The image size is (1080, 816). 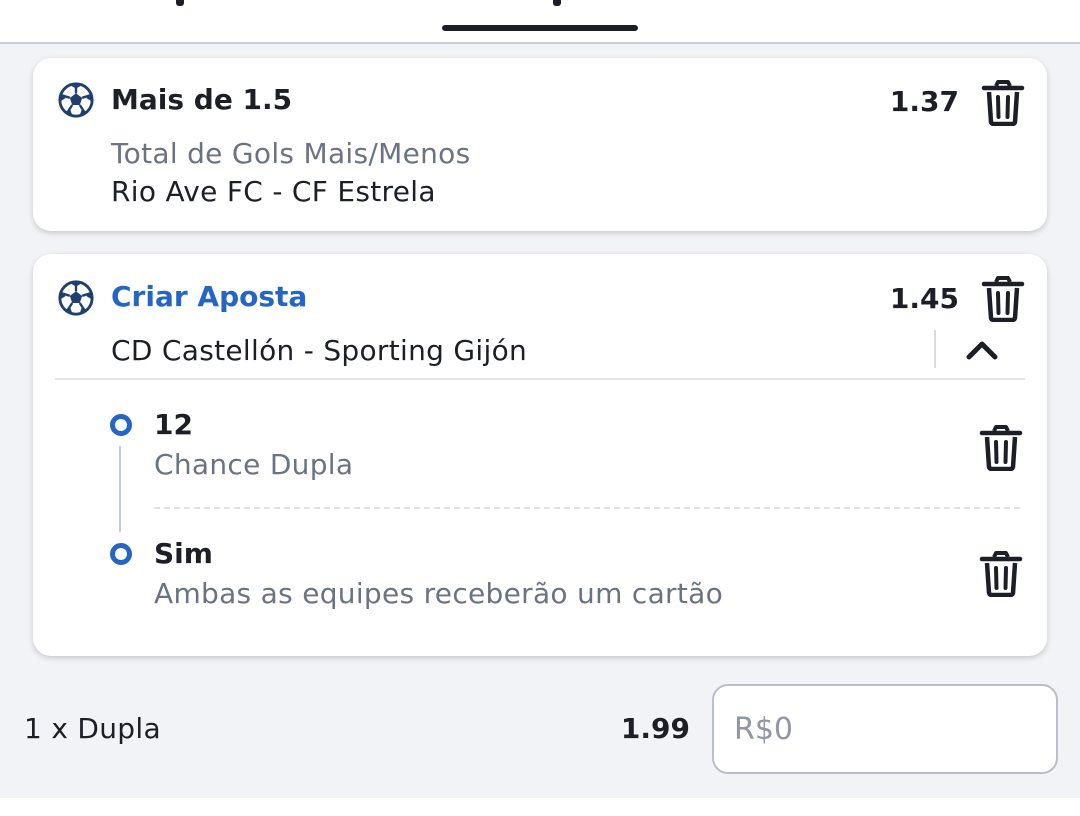 What do you see at coordinates (540, 807) in the screenshot?
I see `bottom-strip` at bounding box center [540, 807].